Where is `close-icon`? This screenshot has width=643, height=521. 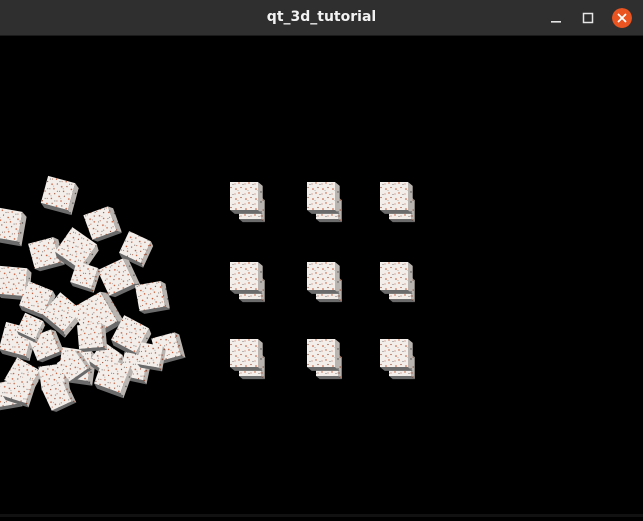 close-icon is located at coordinates (622, 18).